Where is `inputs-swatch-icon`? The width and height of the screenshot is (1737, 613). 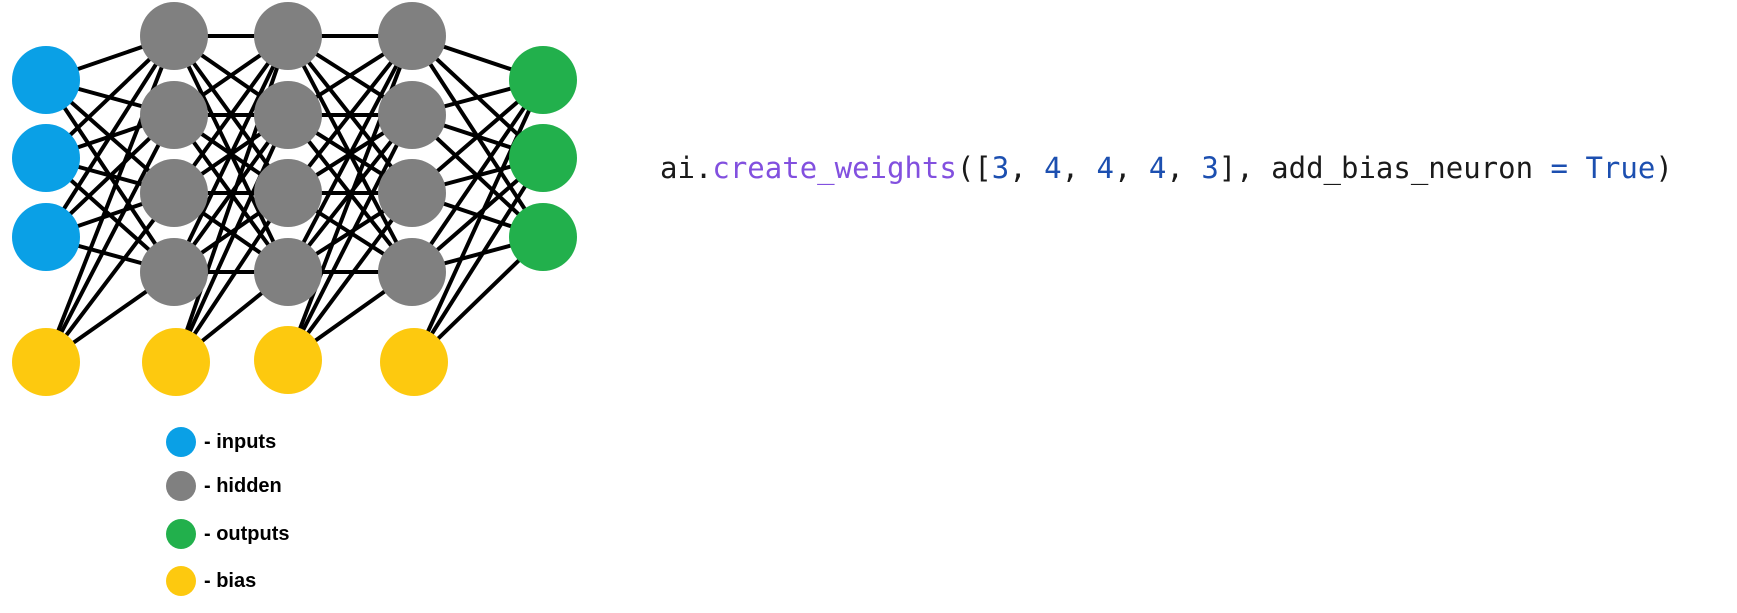 inputs-swatch-icon is located at coordinates (181, 442).